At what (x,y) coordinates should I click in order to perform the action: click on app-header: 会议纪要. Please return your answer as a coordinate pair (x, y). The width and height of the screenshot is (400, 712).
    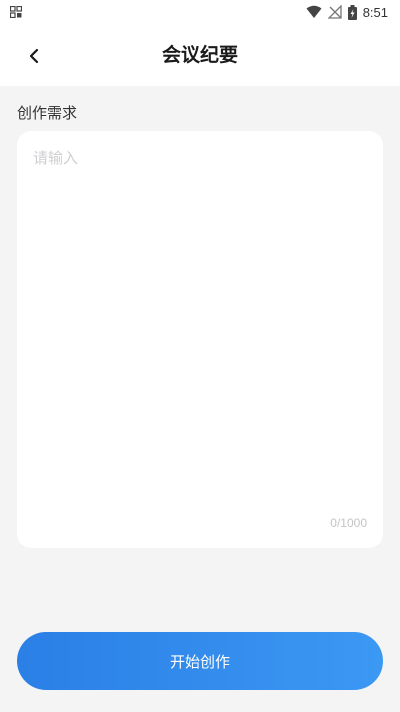
    Looking at the image, I should click on (200, 55).